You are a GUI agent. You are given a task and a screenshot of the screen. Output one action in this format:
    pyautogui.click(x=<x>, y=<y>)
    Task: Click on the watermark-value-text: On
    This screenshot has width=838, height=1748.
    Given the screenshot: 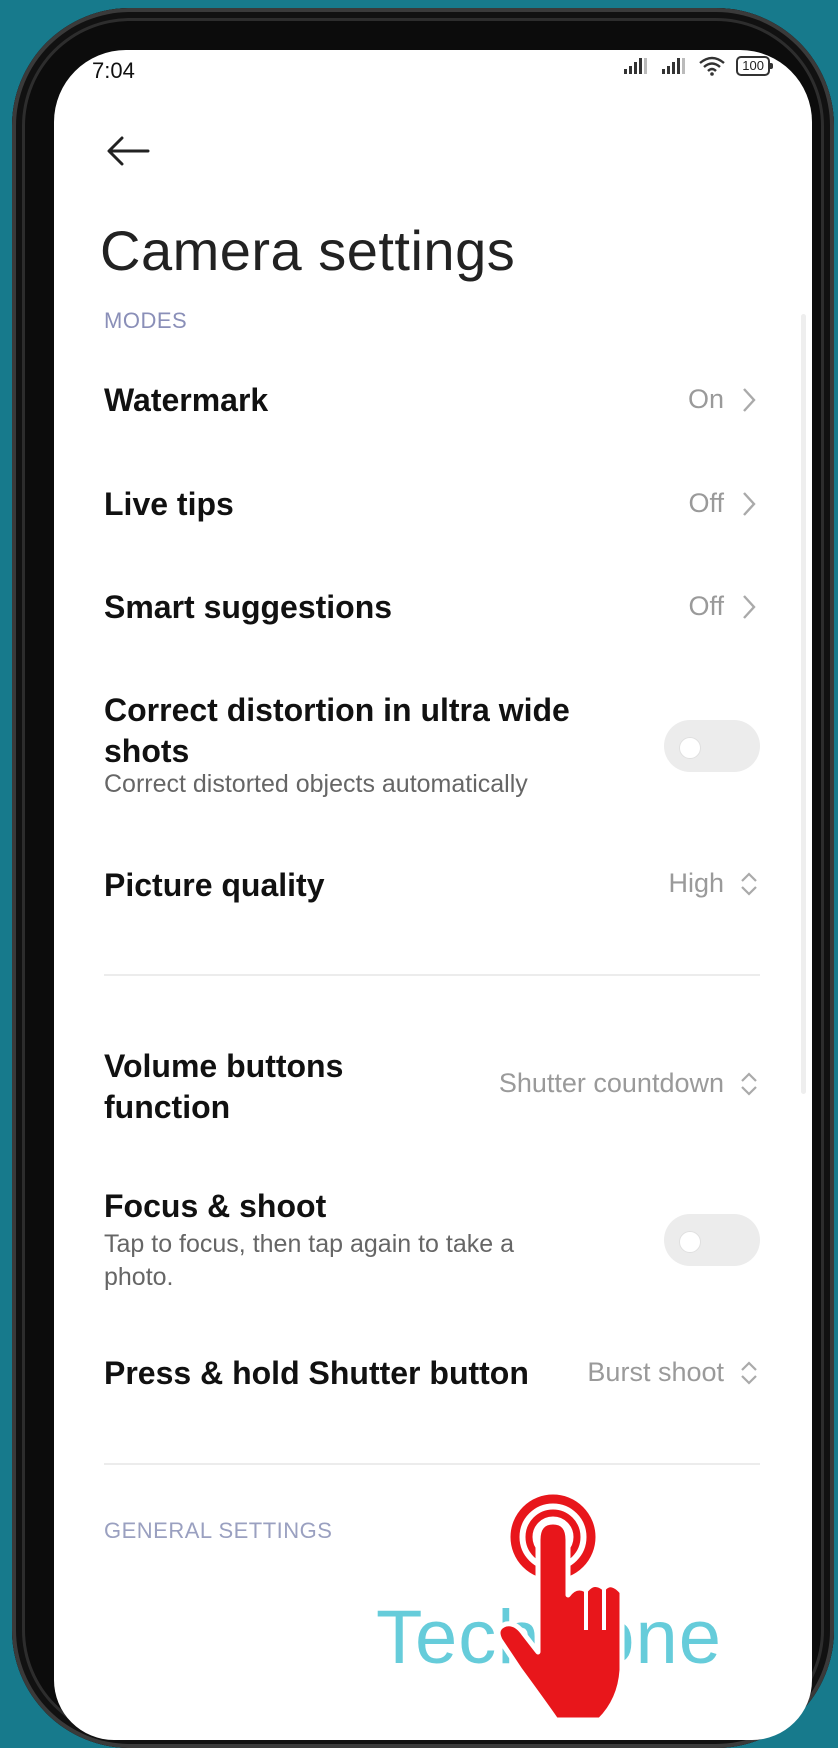 What is the action you would take?
    pyautogui.click(x=705, y=399)
    